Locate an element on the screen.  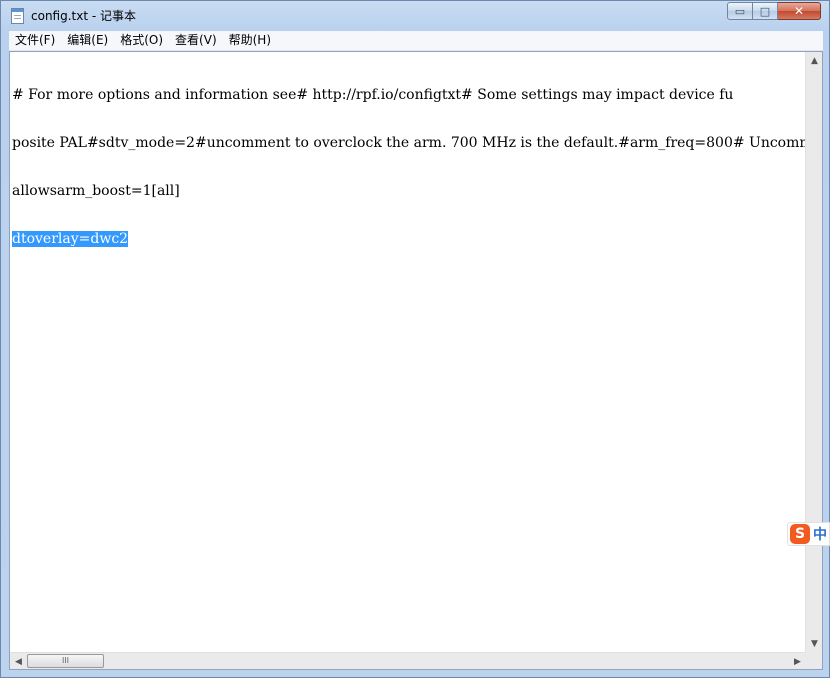
horizontal-scroll-thumb: III is located at coordinates (65, 661).